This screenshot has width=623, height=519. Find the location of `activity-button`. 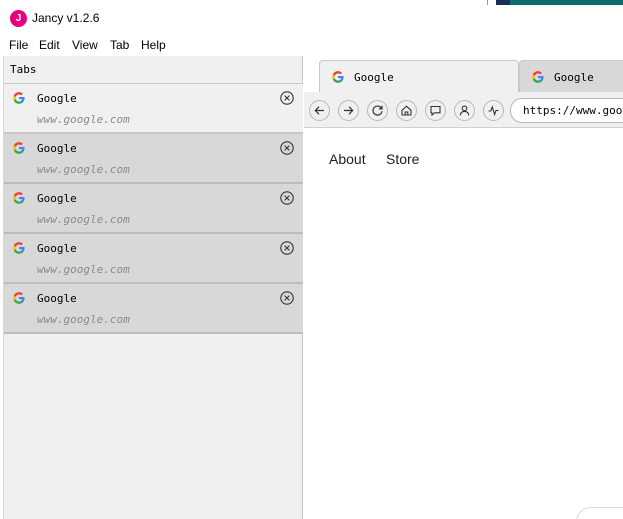

activity-button is located at coordinates (493, 110).